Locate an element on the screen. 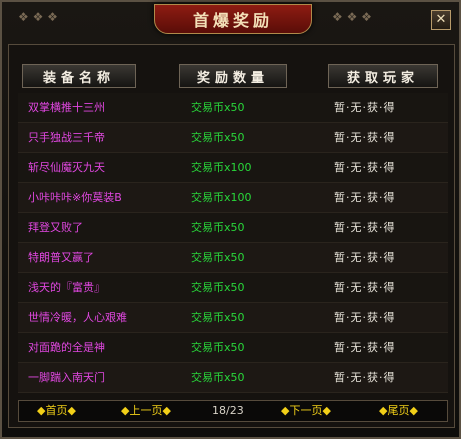 The image size is (461, 439). last-page-link: ◆尾页◆ is located at coordinates (398, 411).